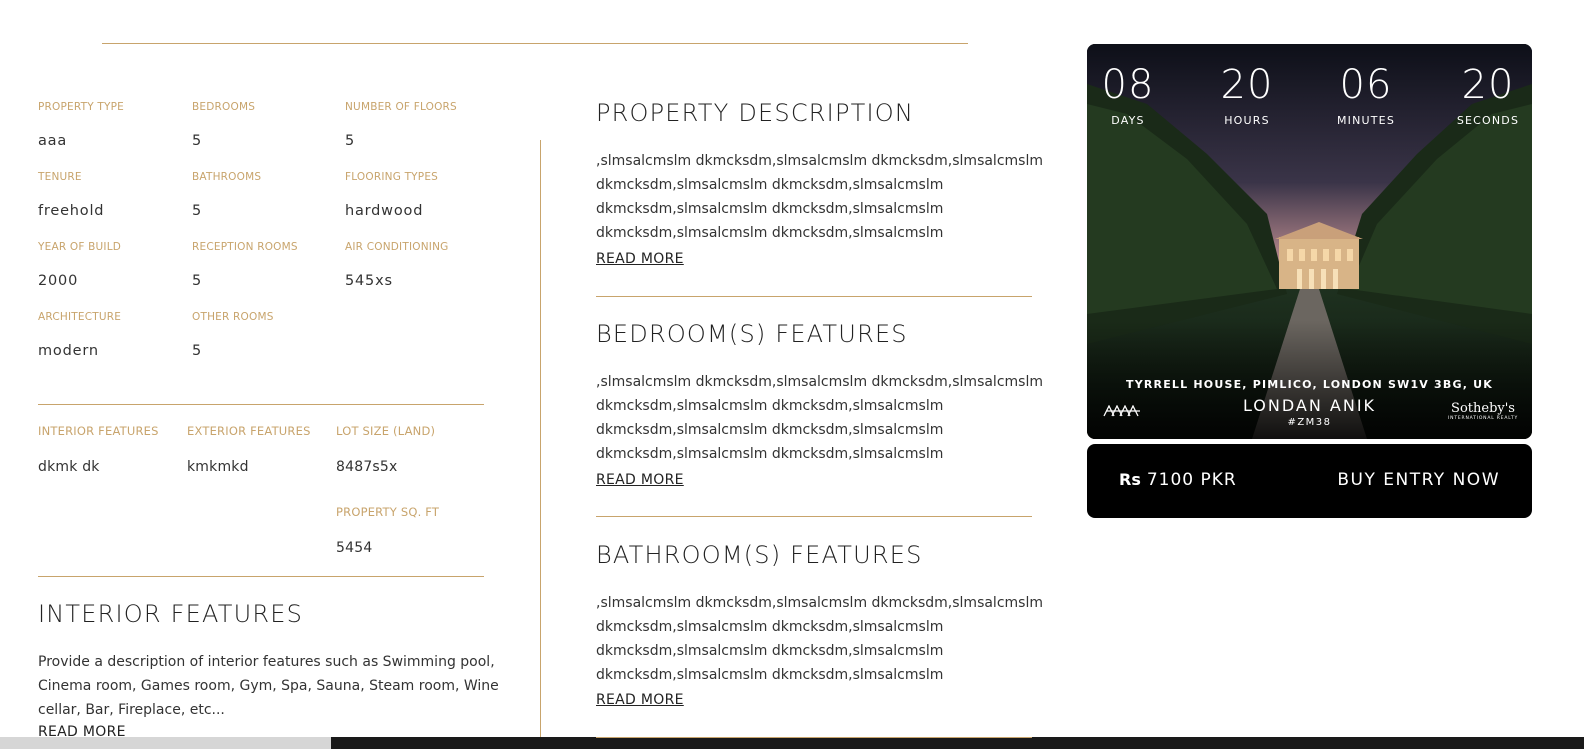  Describe the element at coordinates (53, 141) in the screenshot. I see `spec-value: aaa` at that location.